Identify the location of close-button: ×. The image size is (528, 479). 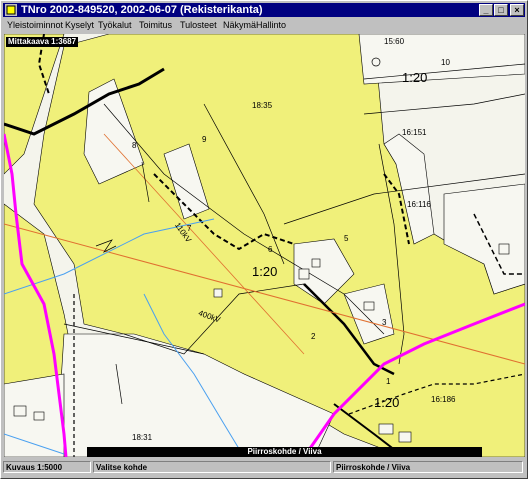
(517, 10).